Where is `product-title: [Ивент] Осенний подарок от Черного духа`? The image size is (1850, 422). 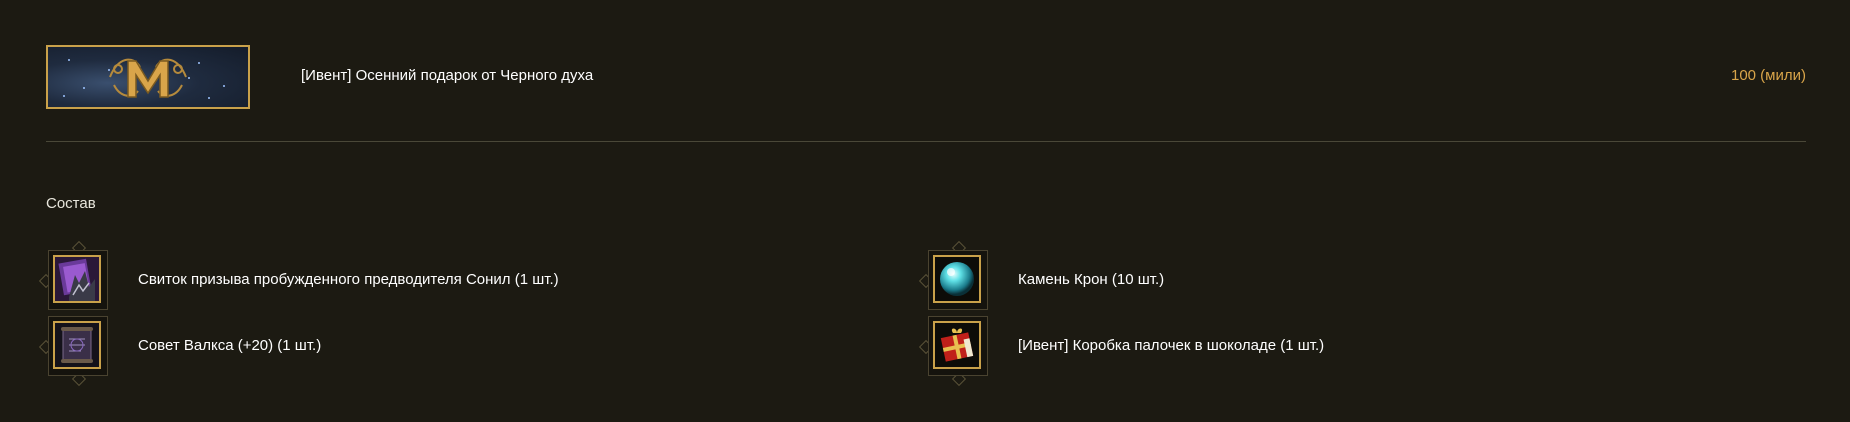
product-title: [Ивент] Осенний подарок от Черного духа is located at coordinates (447, 75).